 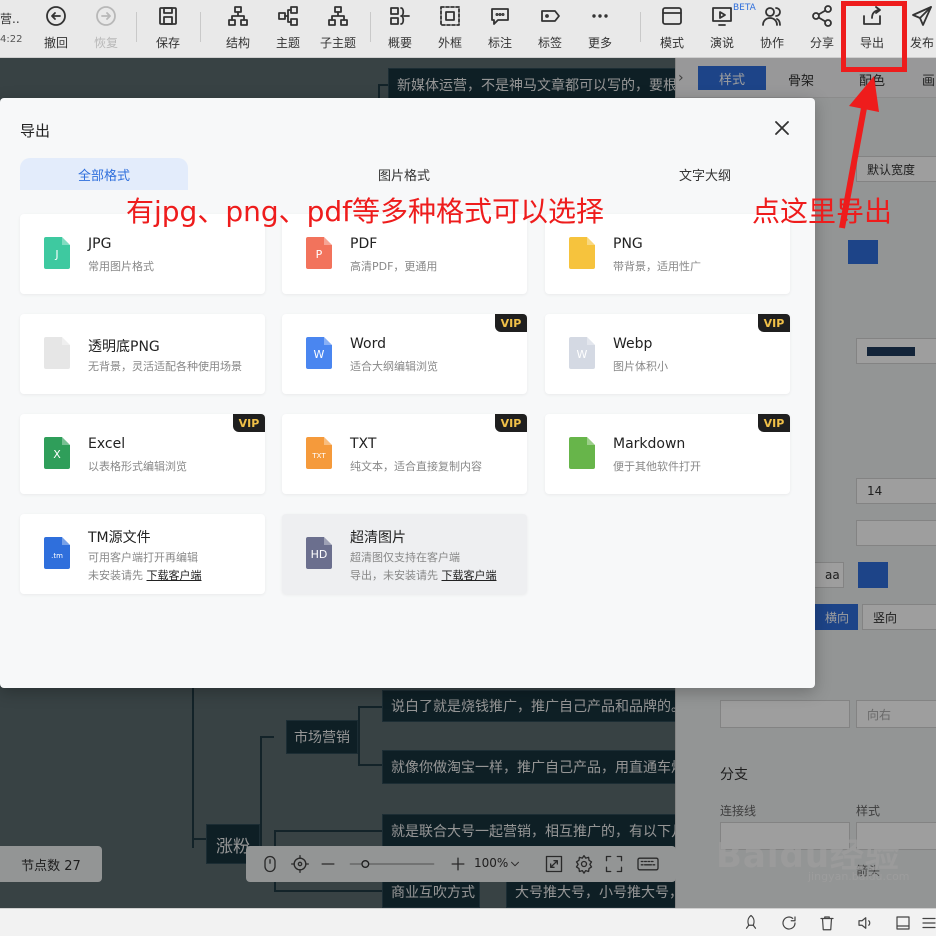 What do you see at coordinates (57, 556) in the screenshot?
I see `svg-text: .tm` at bounding box center [57, 556].